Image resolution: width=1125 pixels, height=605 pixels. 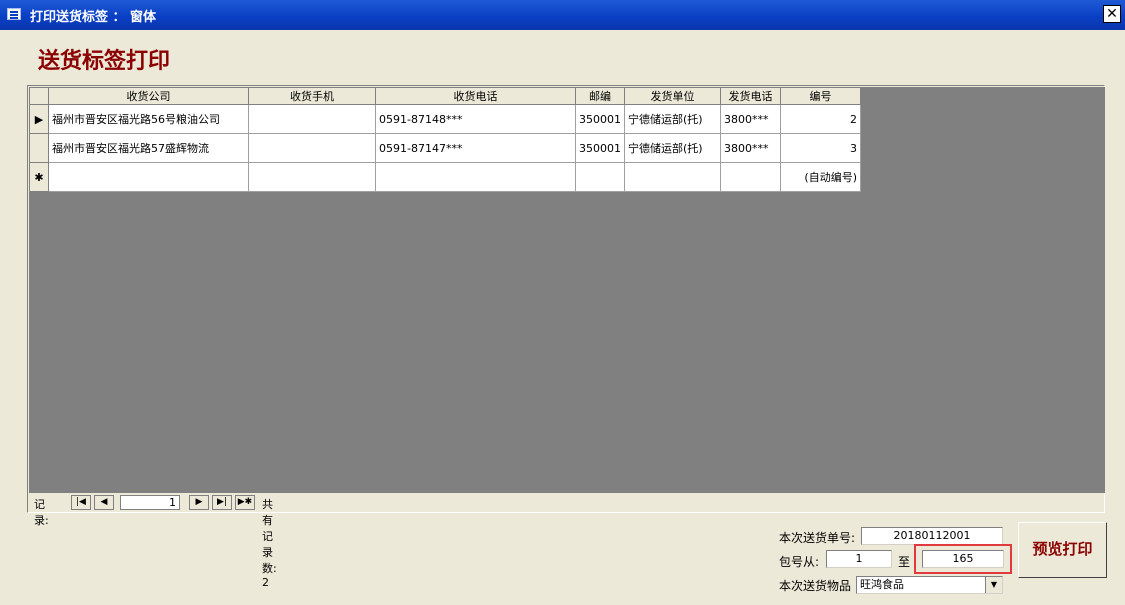 What do you see at coordinates (859, 559) in the screenshot?
I see `pkg-from-input: 1` at bounding box center [859, 559].